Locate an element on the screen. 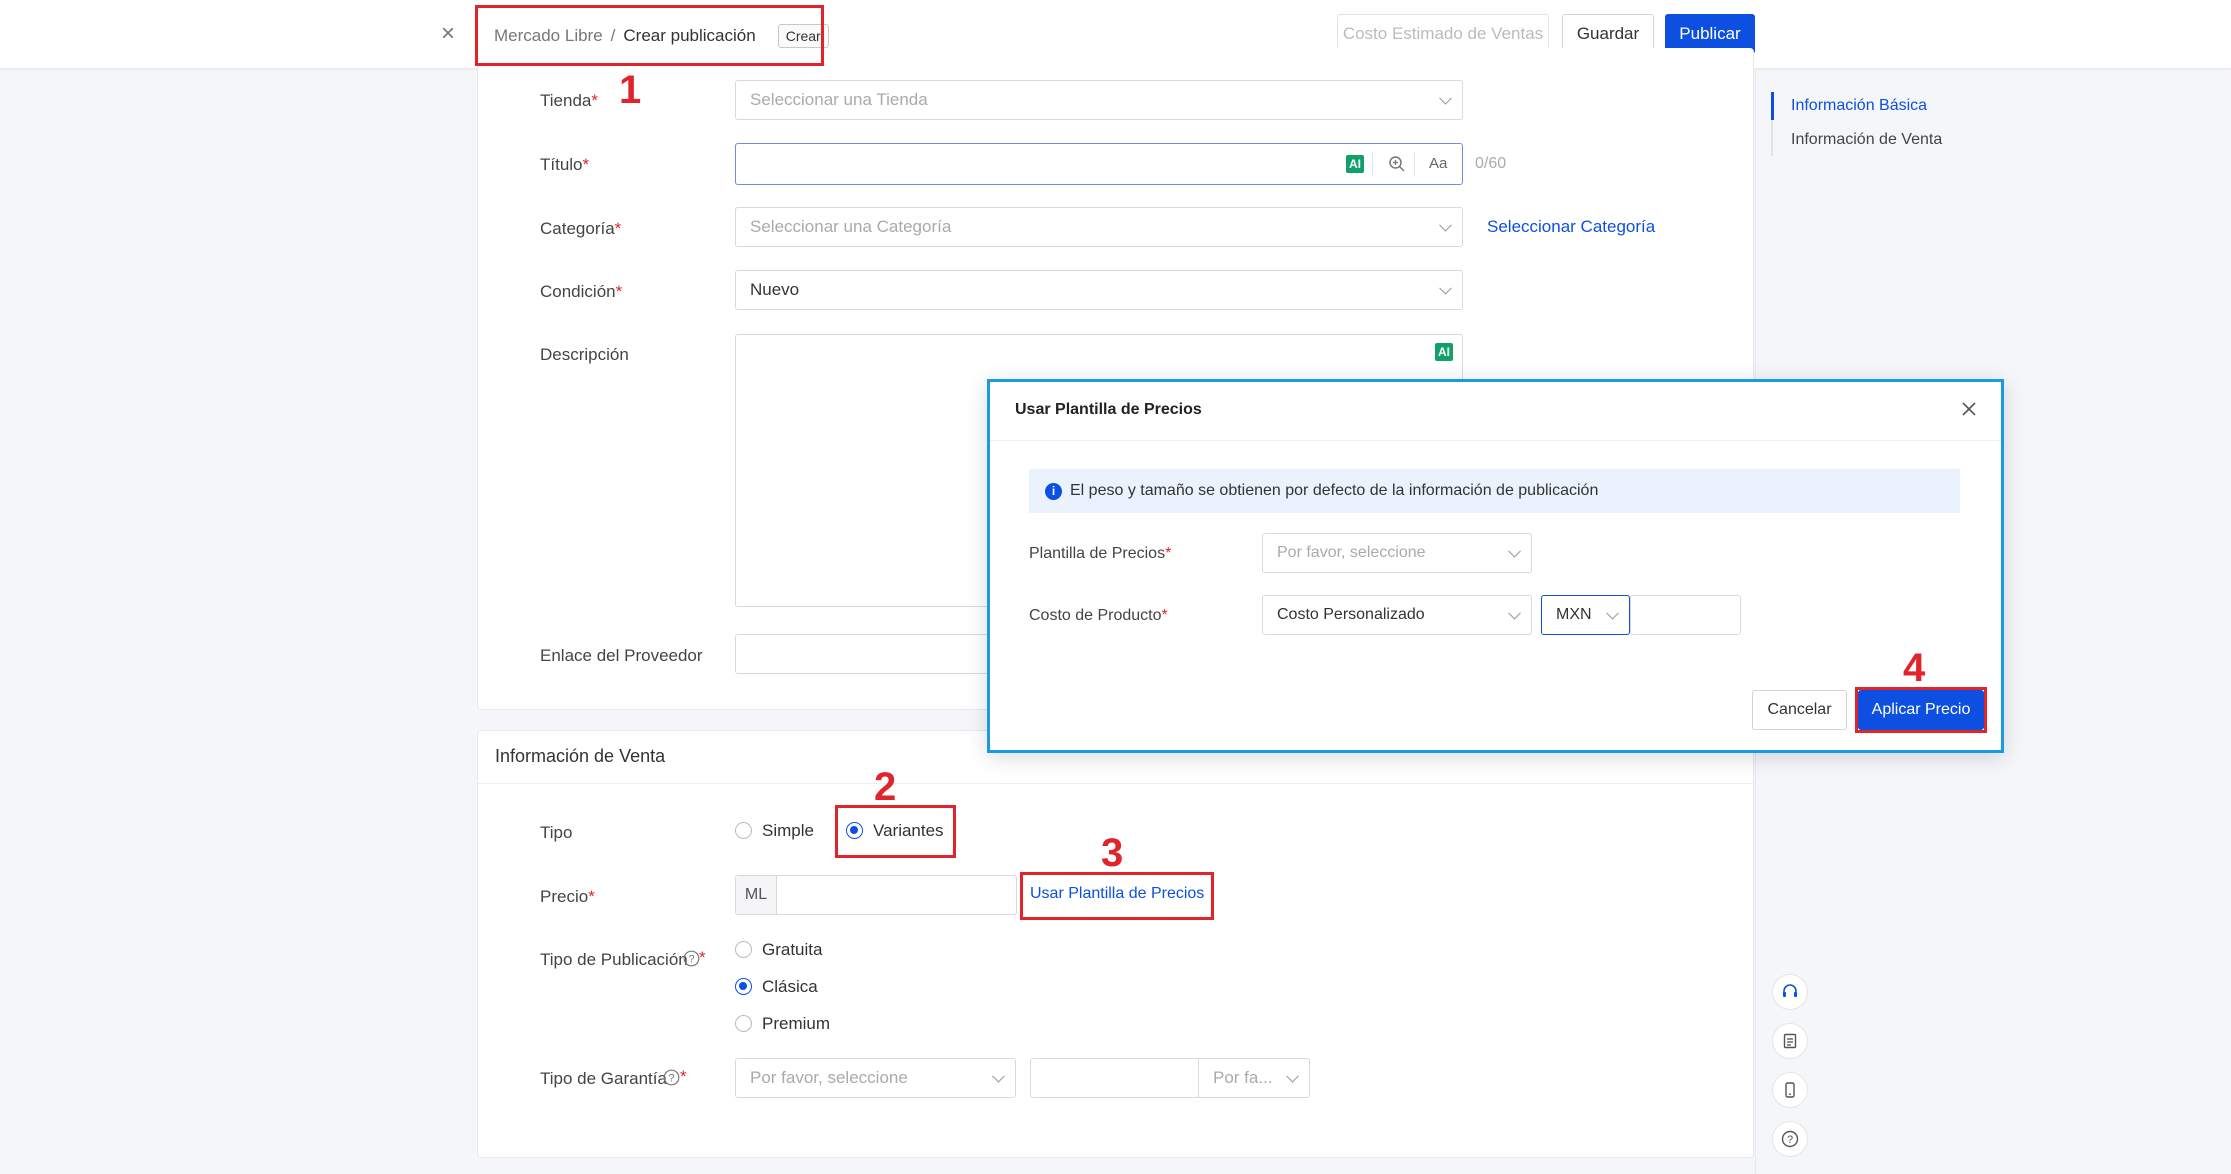  title-char-count: 0/60 is located at coordinates (1491, 163).